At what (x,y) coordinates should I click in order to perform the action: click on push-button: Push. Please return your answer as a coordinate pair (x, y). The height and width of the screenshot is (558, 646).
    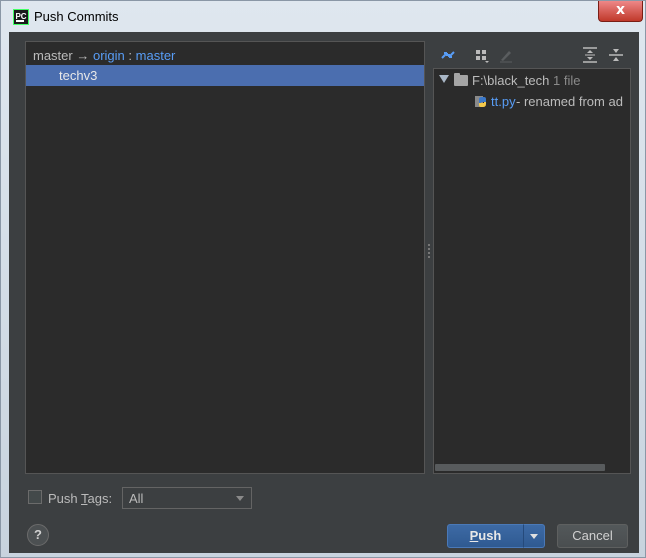
    Looking at the image, I should click on (485, 536).